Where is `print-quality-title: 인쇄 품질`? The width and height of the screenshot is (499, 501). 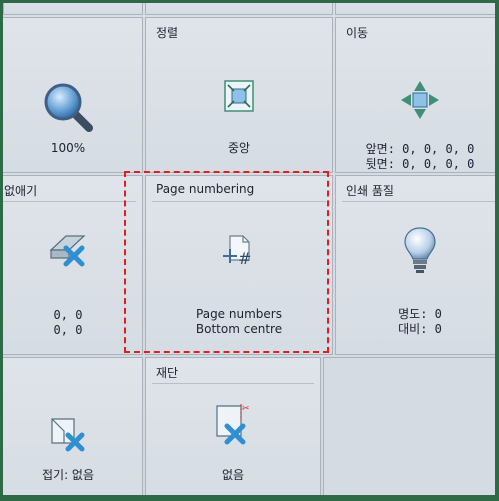
print-quality-title: 인쇄 품질 is located at coordinates (370, 191).